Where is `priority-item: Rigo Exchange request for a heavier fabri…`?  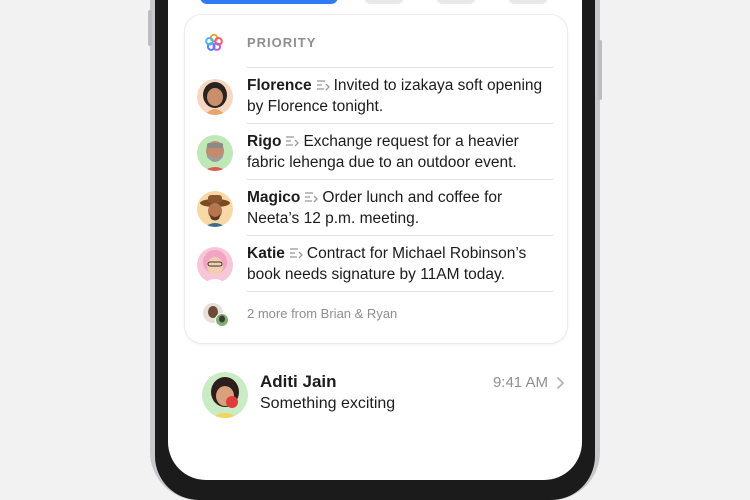 priority-item: Rigo Exchange request for a heavier fabri… is located at coordinates (377, 153).